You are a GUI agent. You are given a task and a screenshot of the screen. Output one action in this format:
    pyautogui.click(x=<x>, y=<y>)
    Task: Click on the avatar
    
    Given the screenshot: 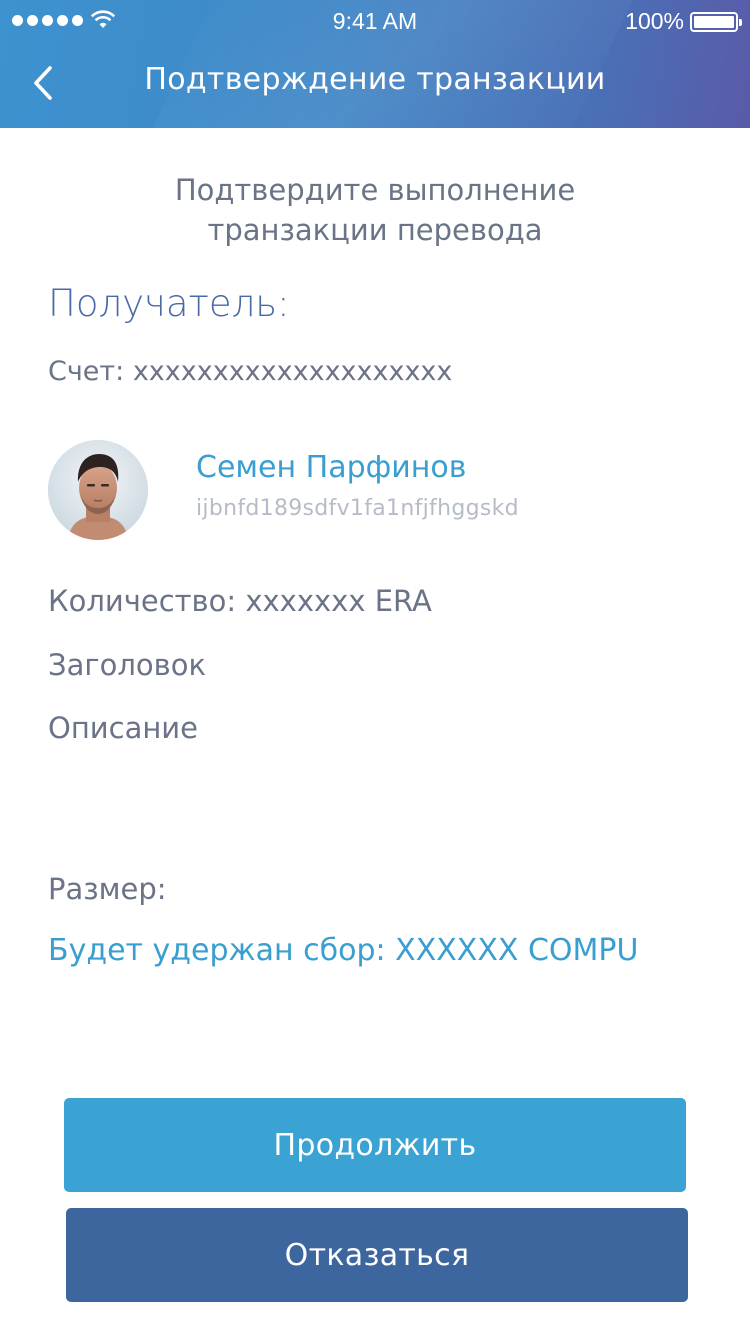 What is the action you would take?
    pyautogui.click(x=98, y=490)
    